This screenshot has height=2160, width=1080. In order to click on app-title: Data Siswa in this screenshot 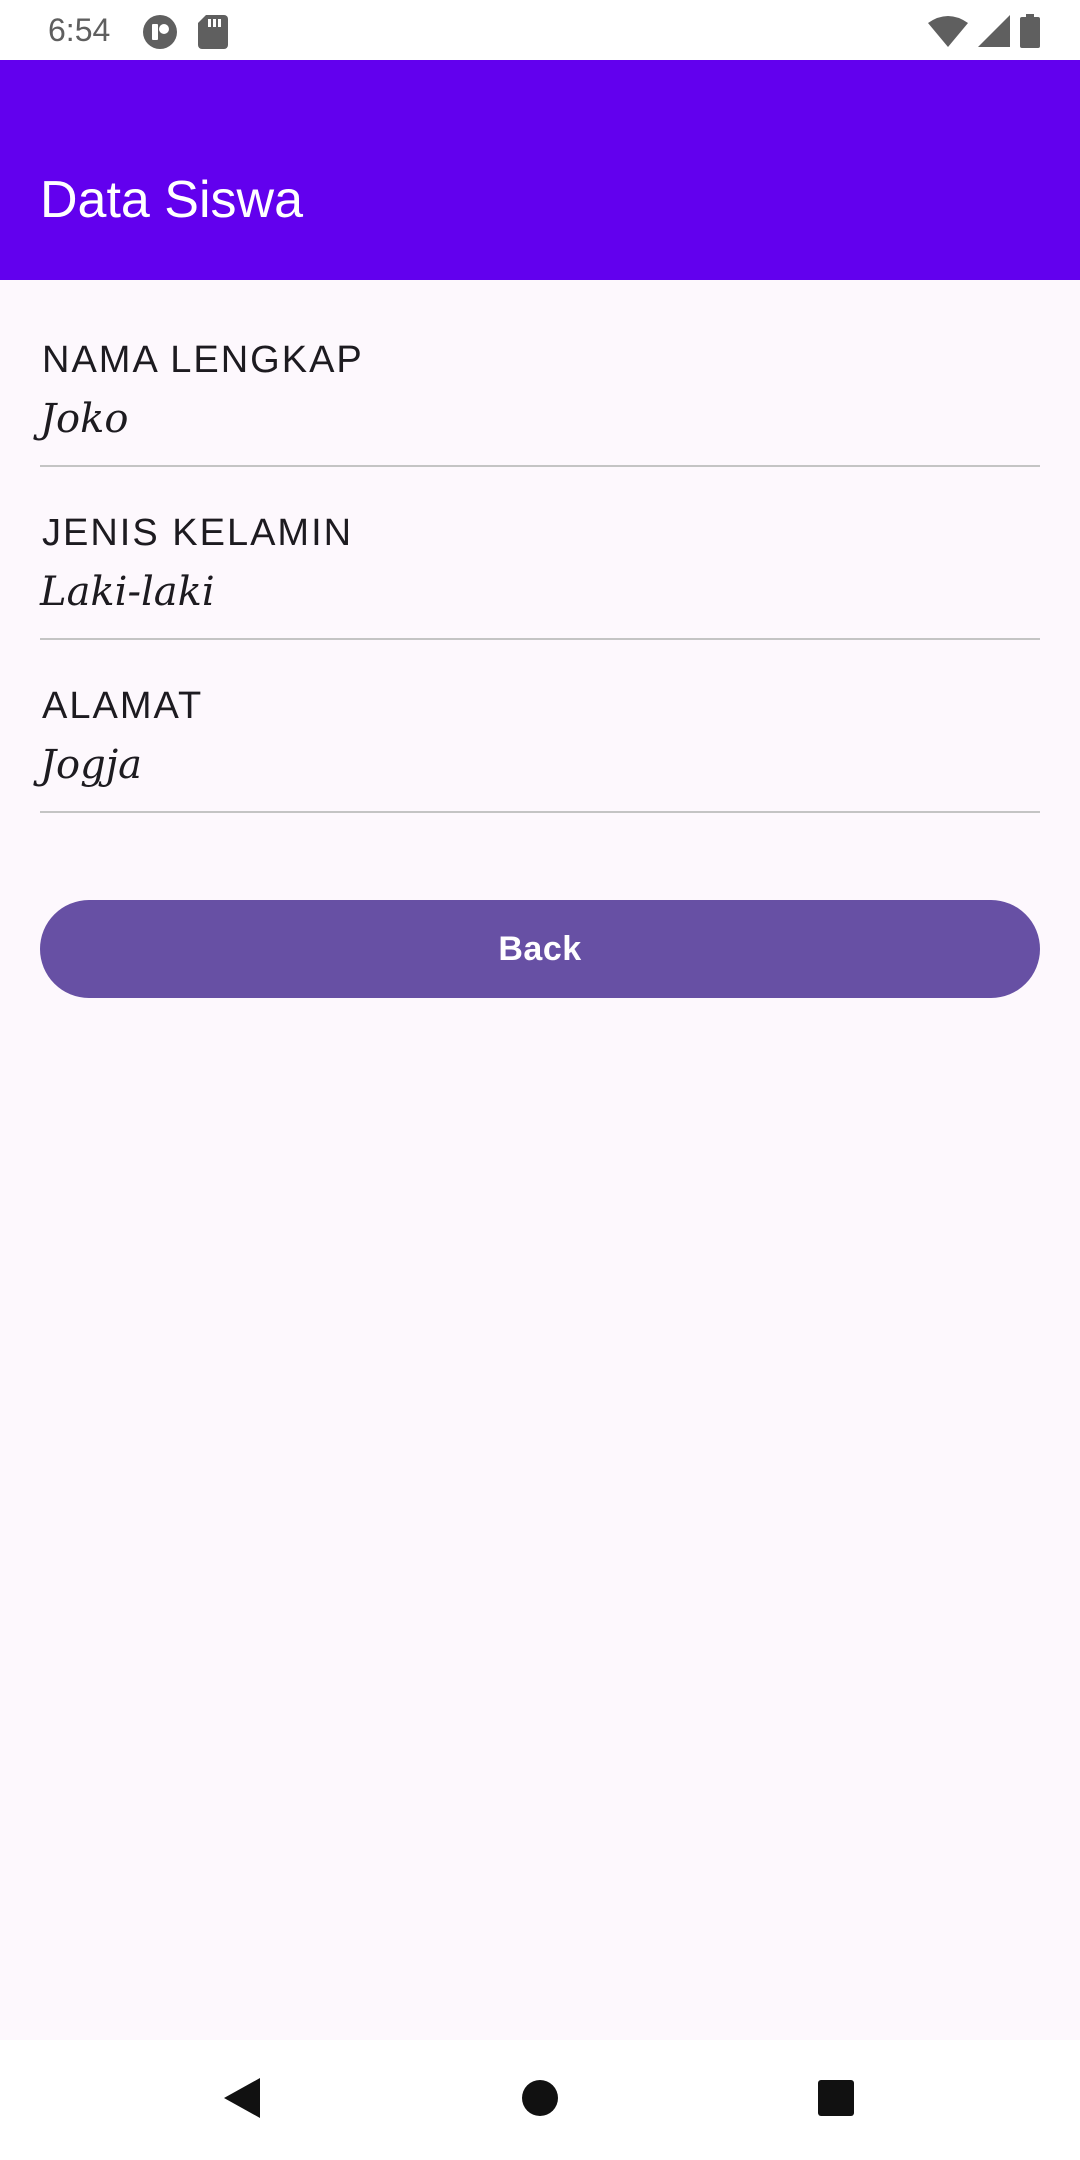, I will do `click(171, 200)`.